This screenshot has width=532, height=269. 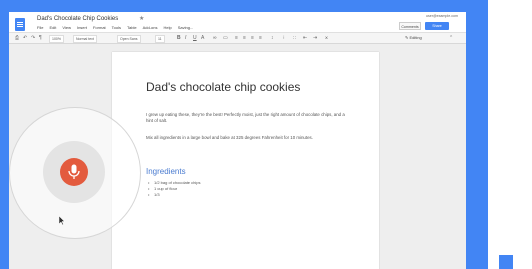 What do you see at coordinates (150, 28) in the screenshot?
I see `menu-addons: Add-ons` at bounding box center [150, 28].